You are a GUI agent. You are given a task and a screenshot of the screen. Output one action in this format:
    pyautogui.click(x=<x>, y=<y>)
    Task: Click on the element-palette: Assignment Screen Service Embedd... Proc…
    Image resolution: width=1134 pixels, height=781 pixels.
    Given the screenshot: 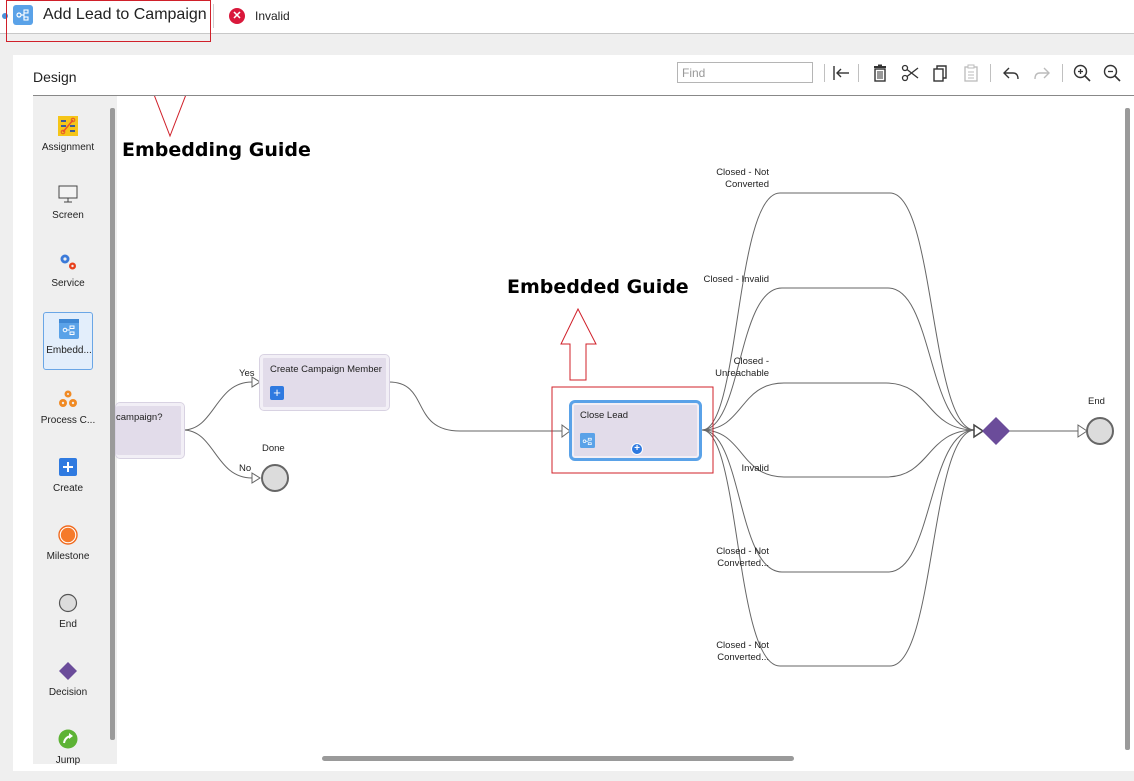 What is the action you would take?
    pyautogui.click(x=75, y=431)
    